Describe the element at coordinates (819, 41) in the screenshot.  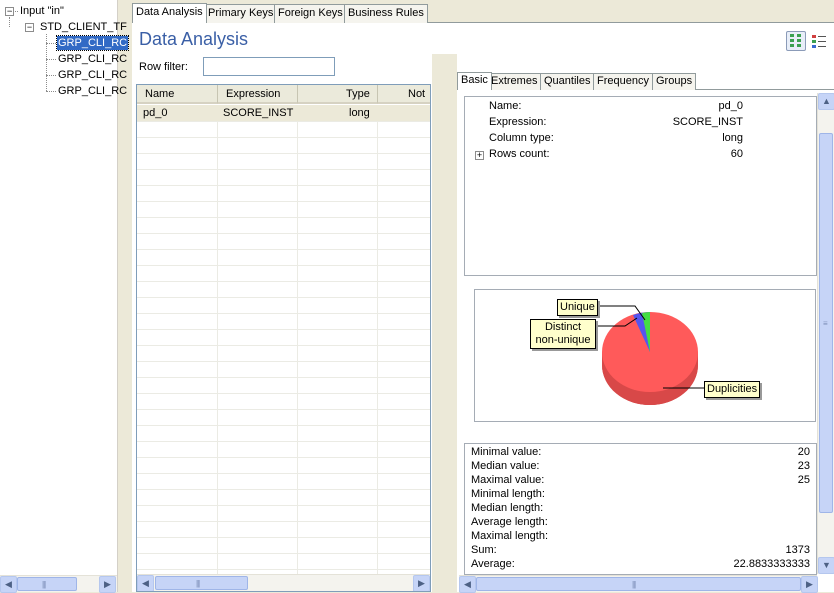
I see `list-view-icon` at that location.